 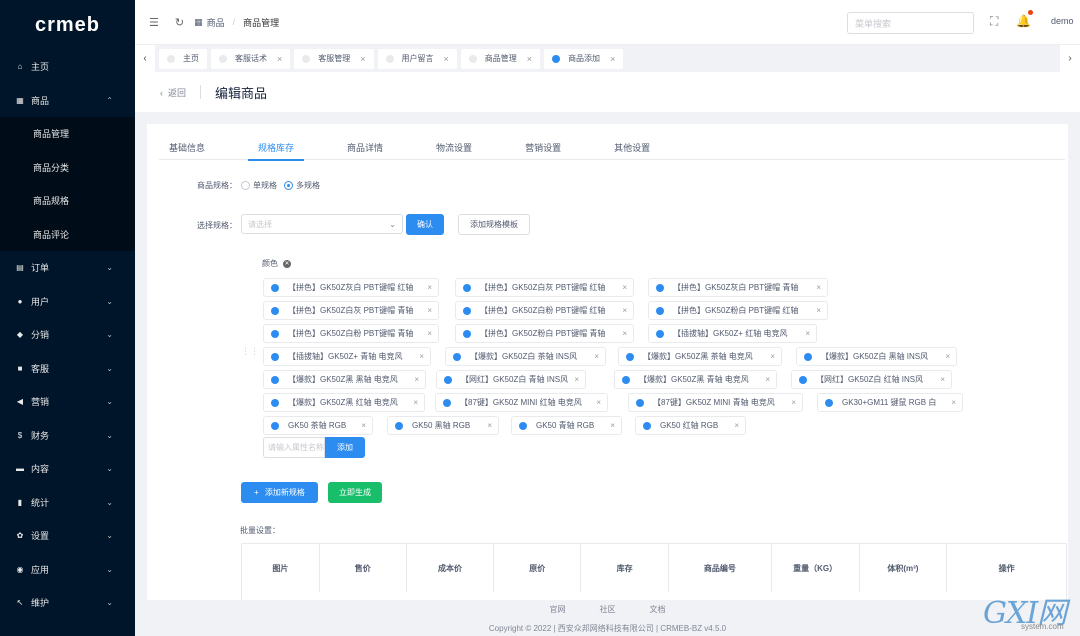 I want to click on sidebar-item-2: ▤ 订单 ⌄, so click(x=67, y=268).